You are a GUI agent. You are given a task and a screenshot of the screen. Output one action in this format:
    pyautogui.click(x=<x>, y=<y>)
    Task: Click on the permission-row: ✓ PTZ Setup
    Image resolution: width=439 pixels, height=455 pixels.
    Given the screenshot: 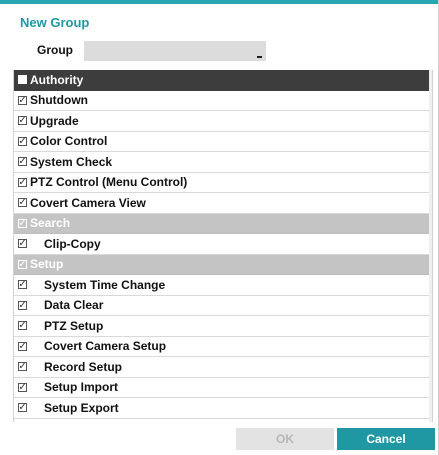 What is the action you would take?
    pyautogui.click(x=223, y=326)
    